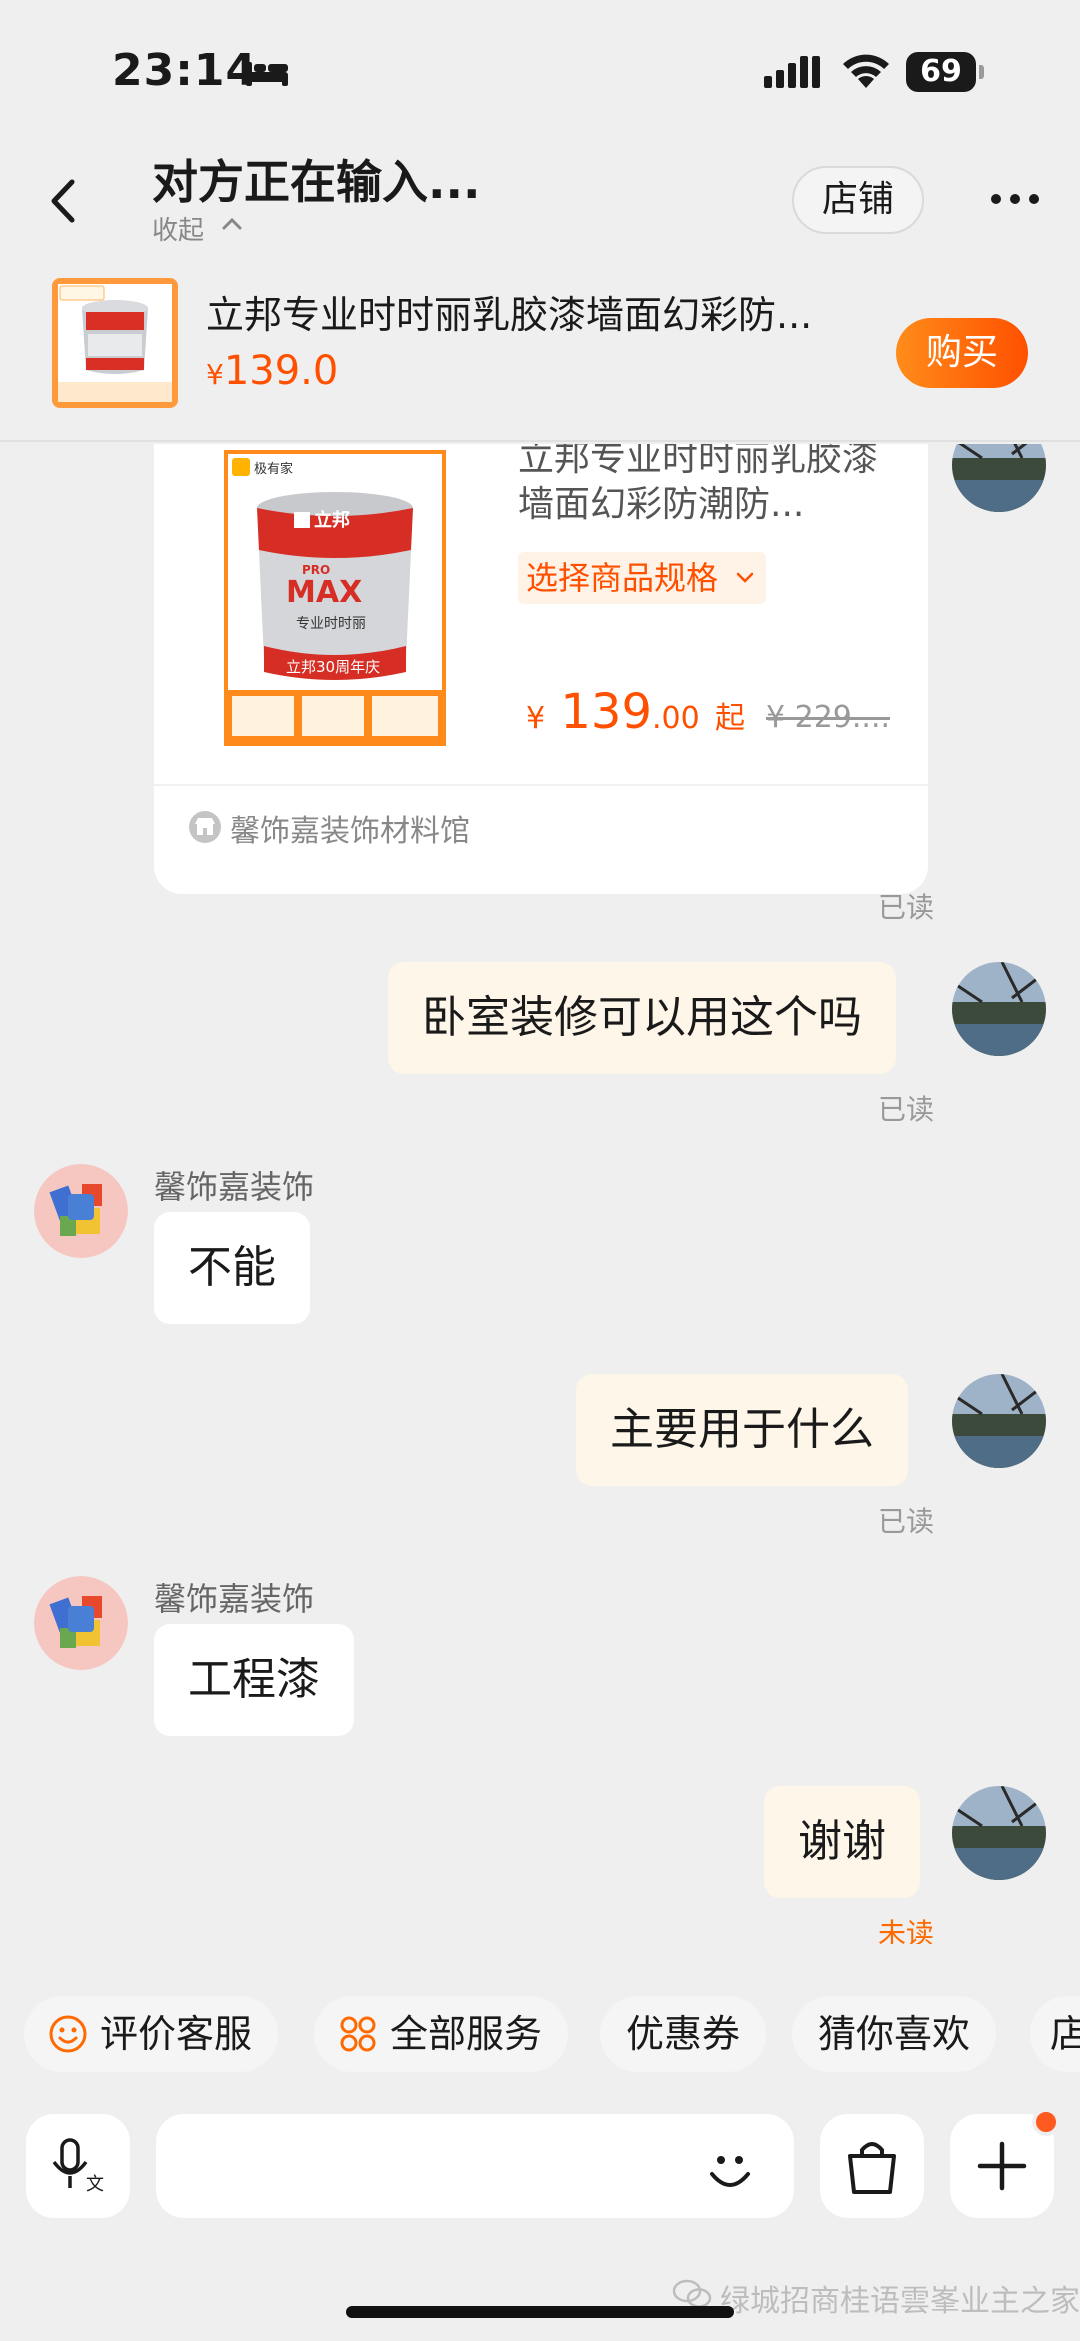  I want to click on chip-label: 店, so click(1065, 2034).